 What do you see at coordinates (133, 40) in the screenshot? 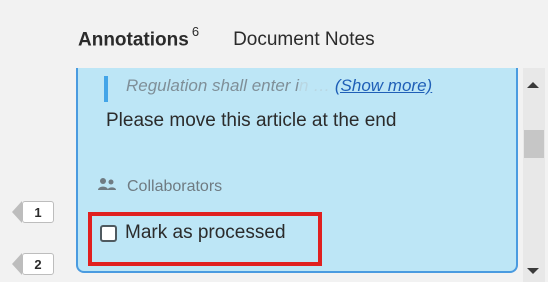
I see `tab-annotations-label: Annotations` at bounding box center [133, 40].